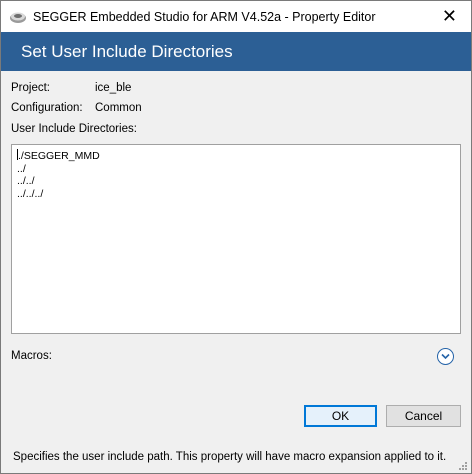 The width and height of the screenshot is (472, 474). What do you see at coordinates (18, 17) in the screenshot?
I see `segger-app-icon` at bounding box center [18, 17].